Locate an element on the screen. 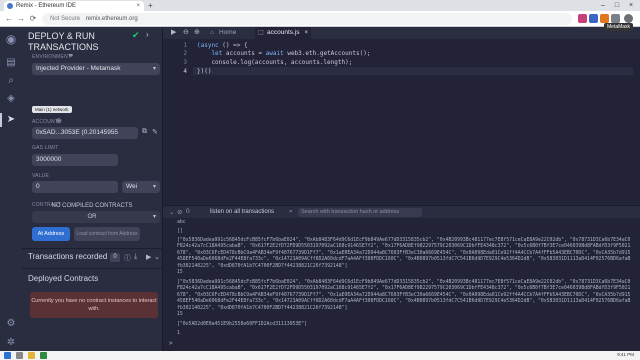 The image size is (640, 360). url-bar: Not Secure remix.ethereum.org is located at coordinates (307, 19).